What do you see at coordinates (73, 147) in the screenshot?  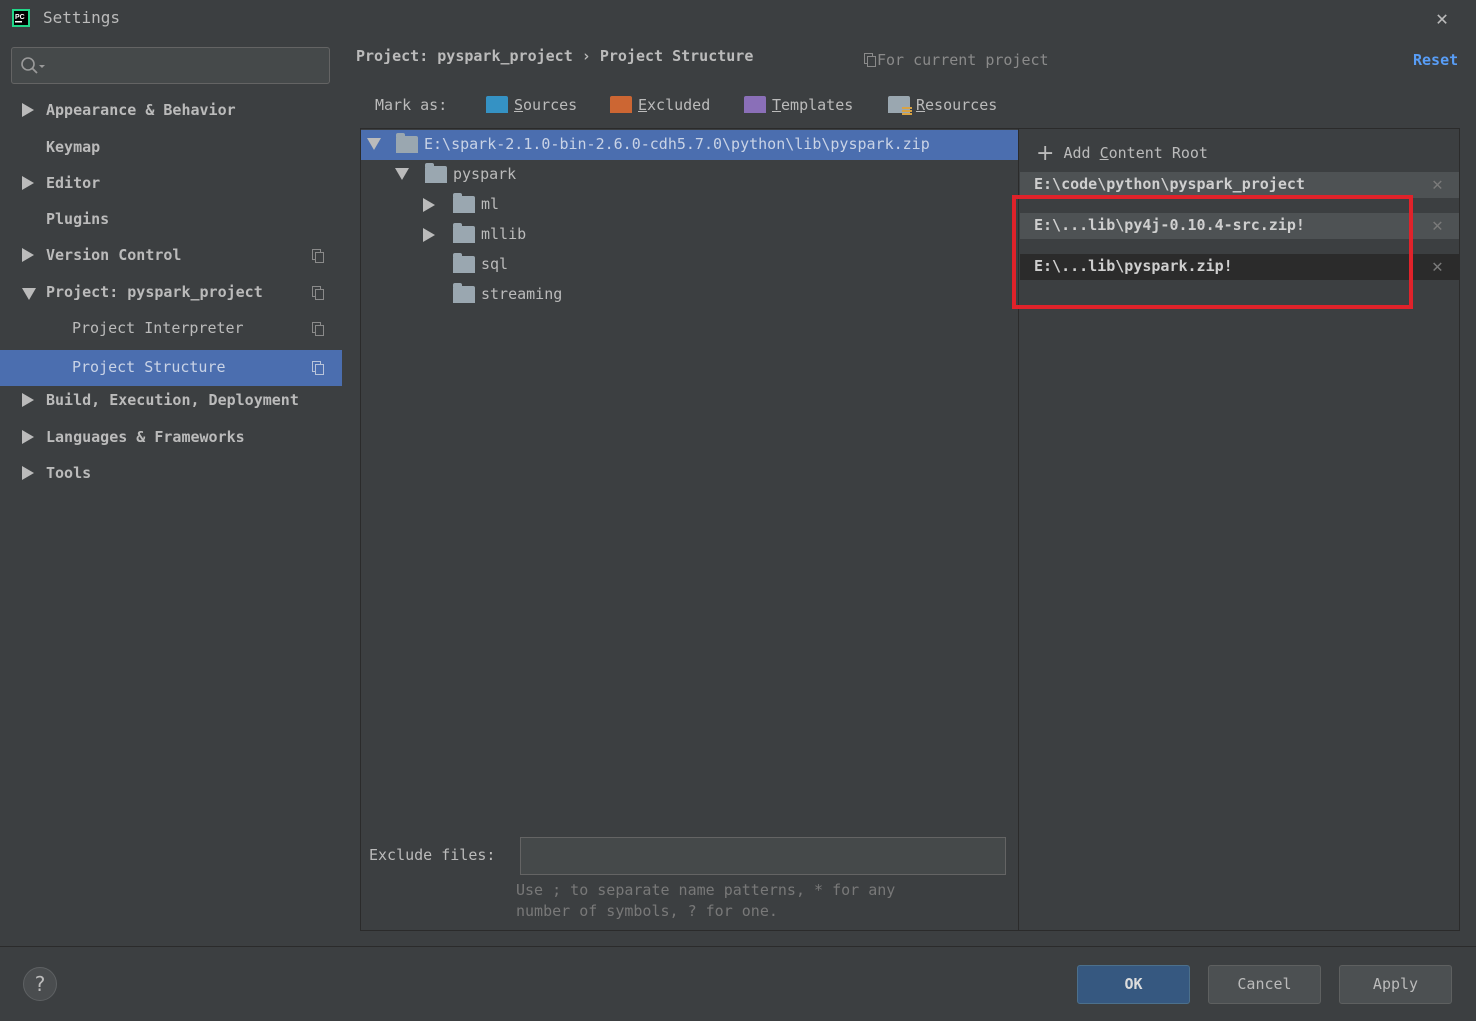 I see `sidebar-item-label: Keymap` at bounding box center [73, 147].